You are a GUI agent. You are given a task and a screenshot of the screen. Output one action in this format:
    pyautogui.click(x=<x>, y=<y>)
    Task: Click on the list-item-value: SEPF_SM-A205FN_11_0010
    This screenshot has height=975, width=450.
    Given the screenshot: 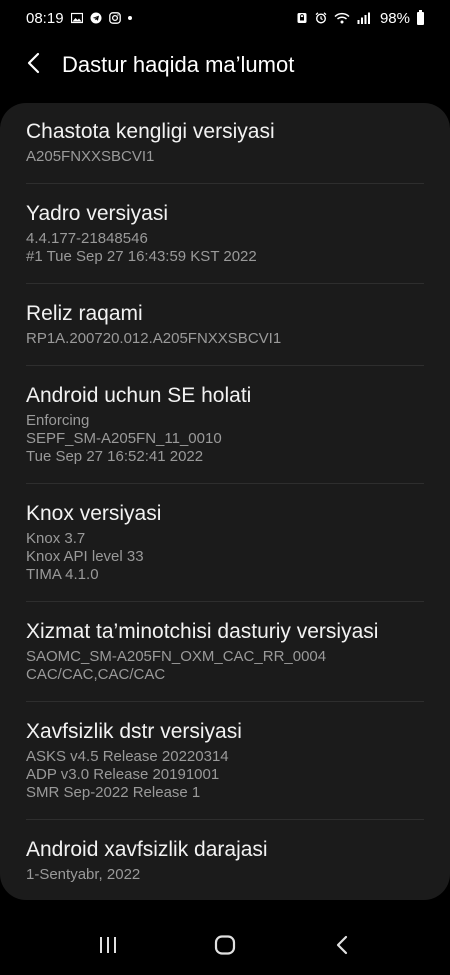 What is the action you would take?
    pyautogui.click(x=124, y=438)
    